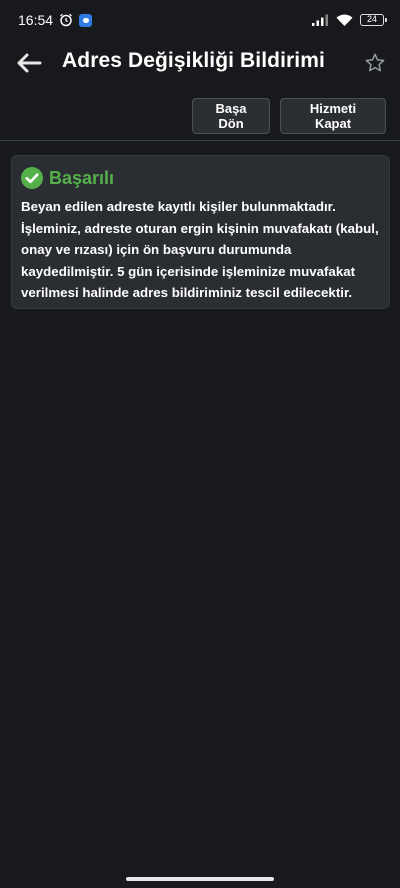 This screenshot has width=400, height=888. Describe the element at coordinates (36, 20) in the screenshot. I see `status-time: 16:54` at that location.